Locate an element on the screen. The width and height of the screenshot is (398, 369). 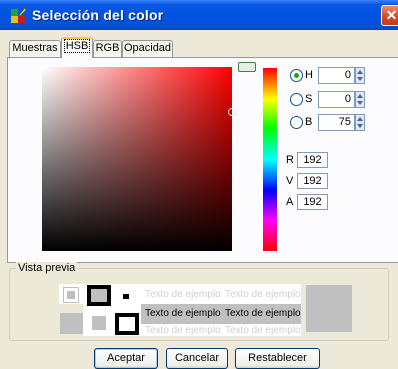
hue-slider is located at coordinates (270, 159).